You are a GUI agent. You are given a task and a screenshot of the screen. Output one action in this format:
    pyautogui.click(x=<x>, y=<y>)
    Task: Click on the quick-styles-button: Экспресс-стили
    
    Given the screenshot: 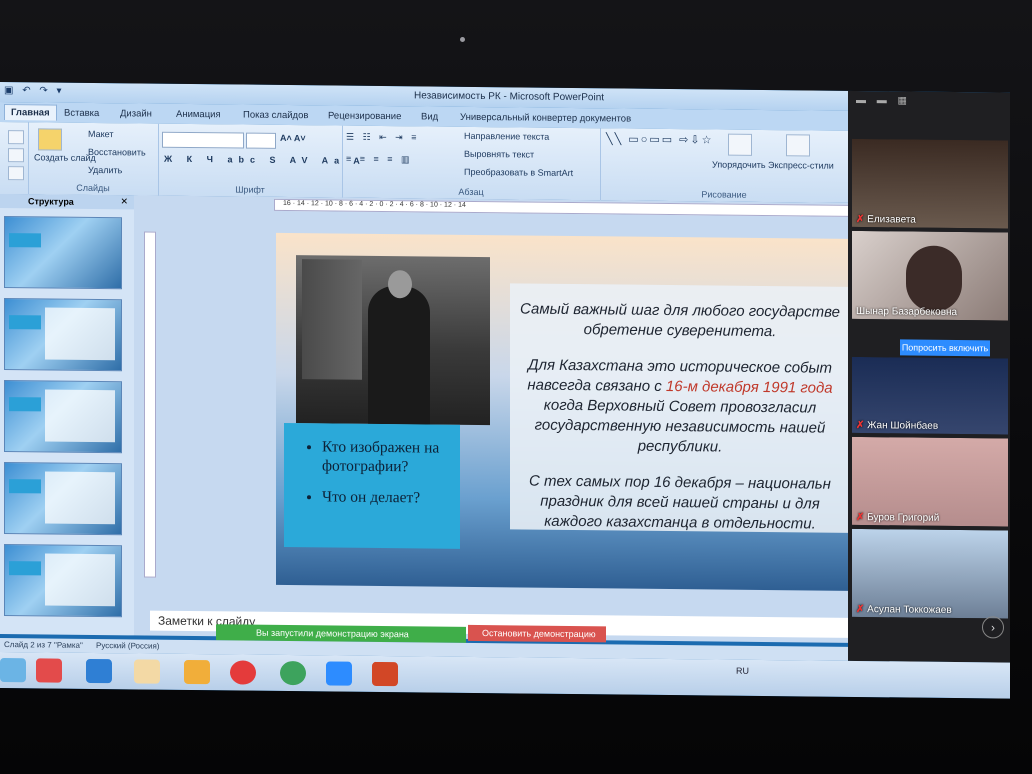 What is the action you would take?
    pyautogui.click(x=801, y=165)
    